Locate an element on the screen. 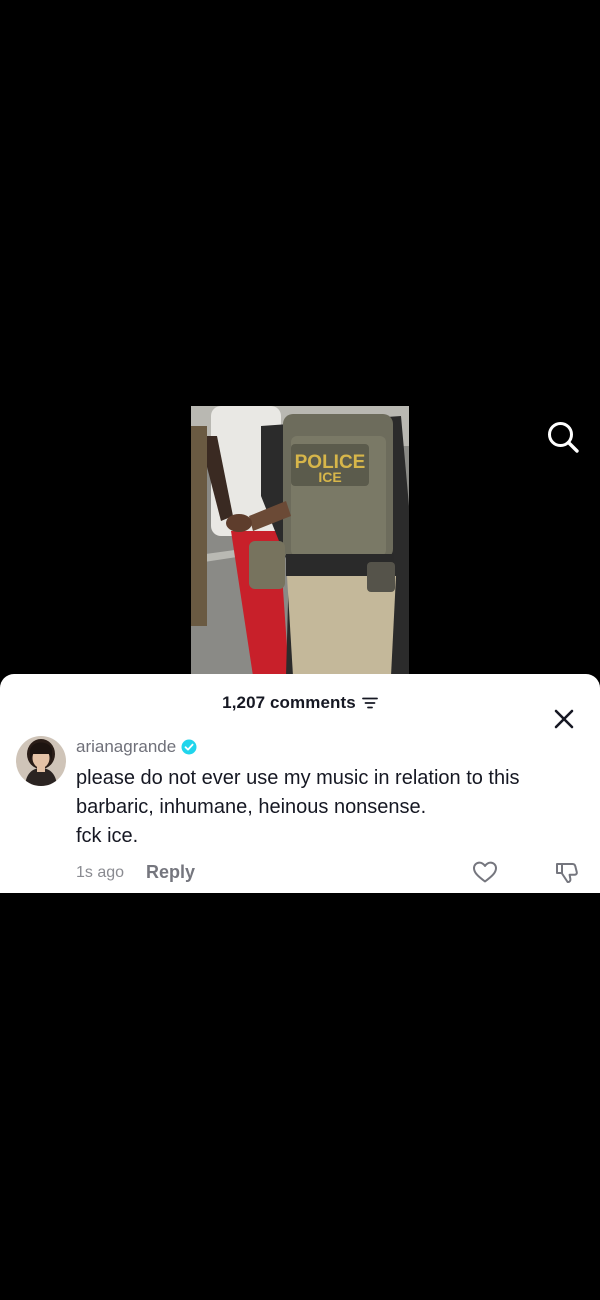  like-button is located at coordinates (485, 872).